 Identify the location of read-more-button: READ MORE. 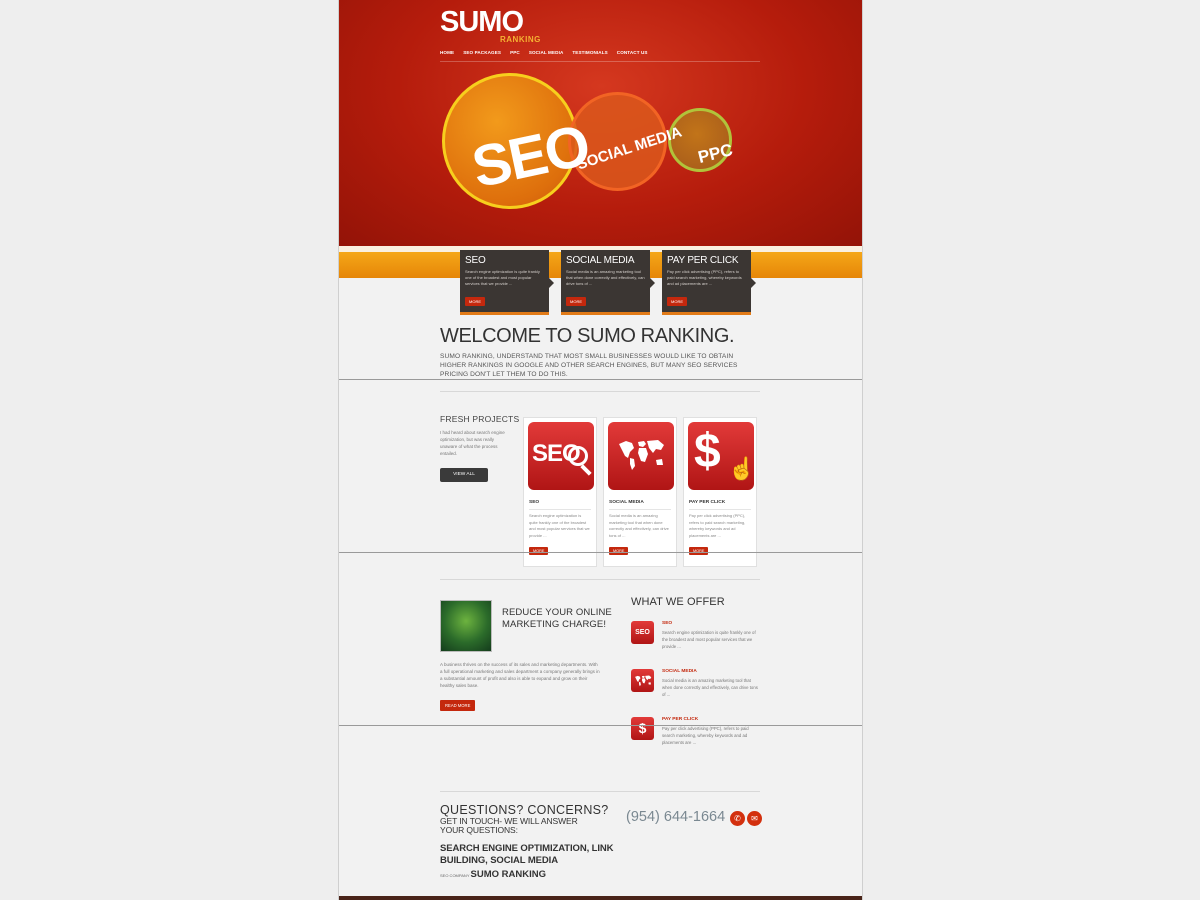
(458, 705).